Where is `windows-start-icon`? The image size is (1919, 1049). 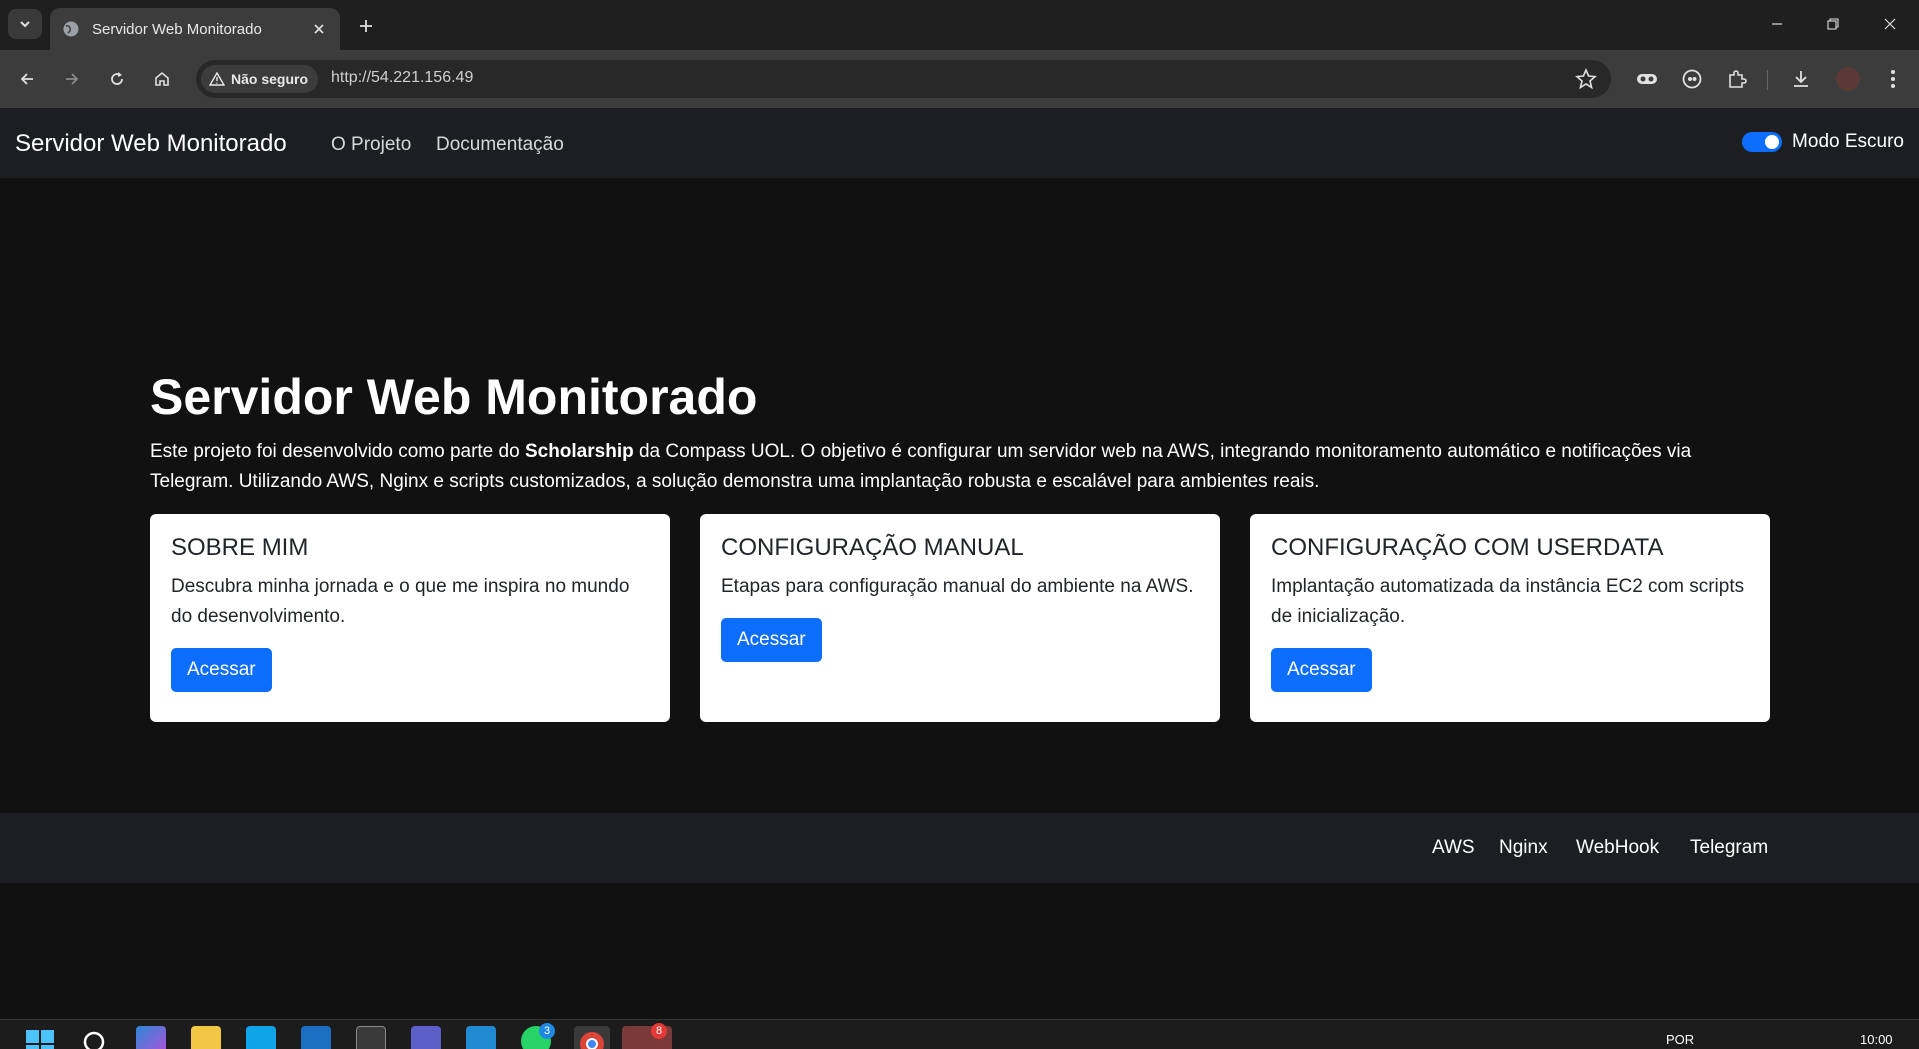 windows-start-icon is located at coordinates (41, 1037).